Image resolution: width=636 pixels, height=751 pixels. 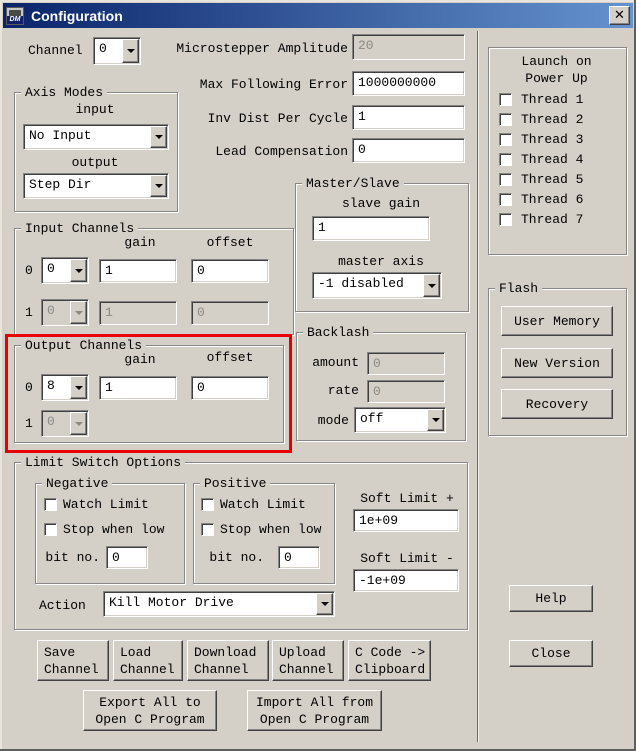 I want to click on new-version-button: New Version, so click(x=557, y=363).